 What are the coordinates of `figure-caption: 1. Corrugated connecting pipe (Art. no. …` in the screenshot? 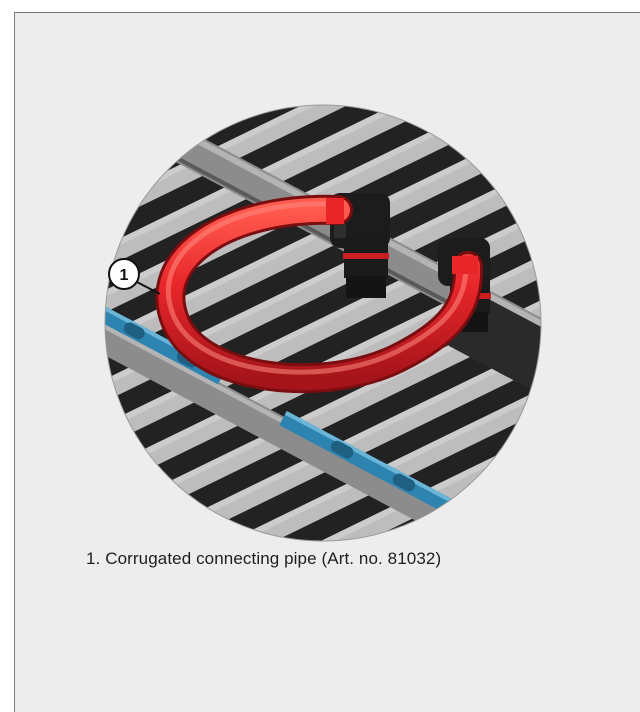 It's located at (264, 558).